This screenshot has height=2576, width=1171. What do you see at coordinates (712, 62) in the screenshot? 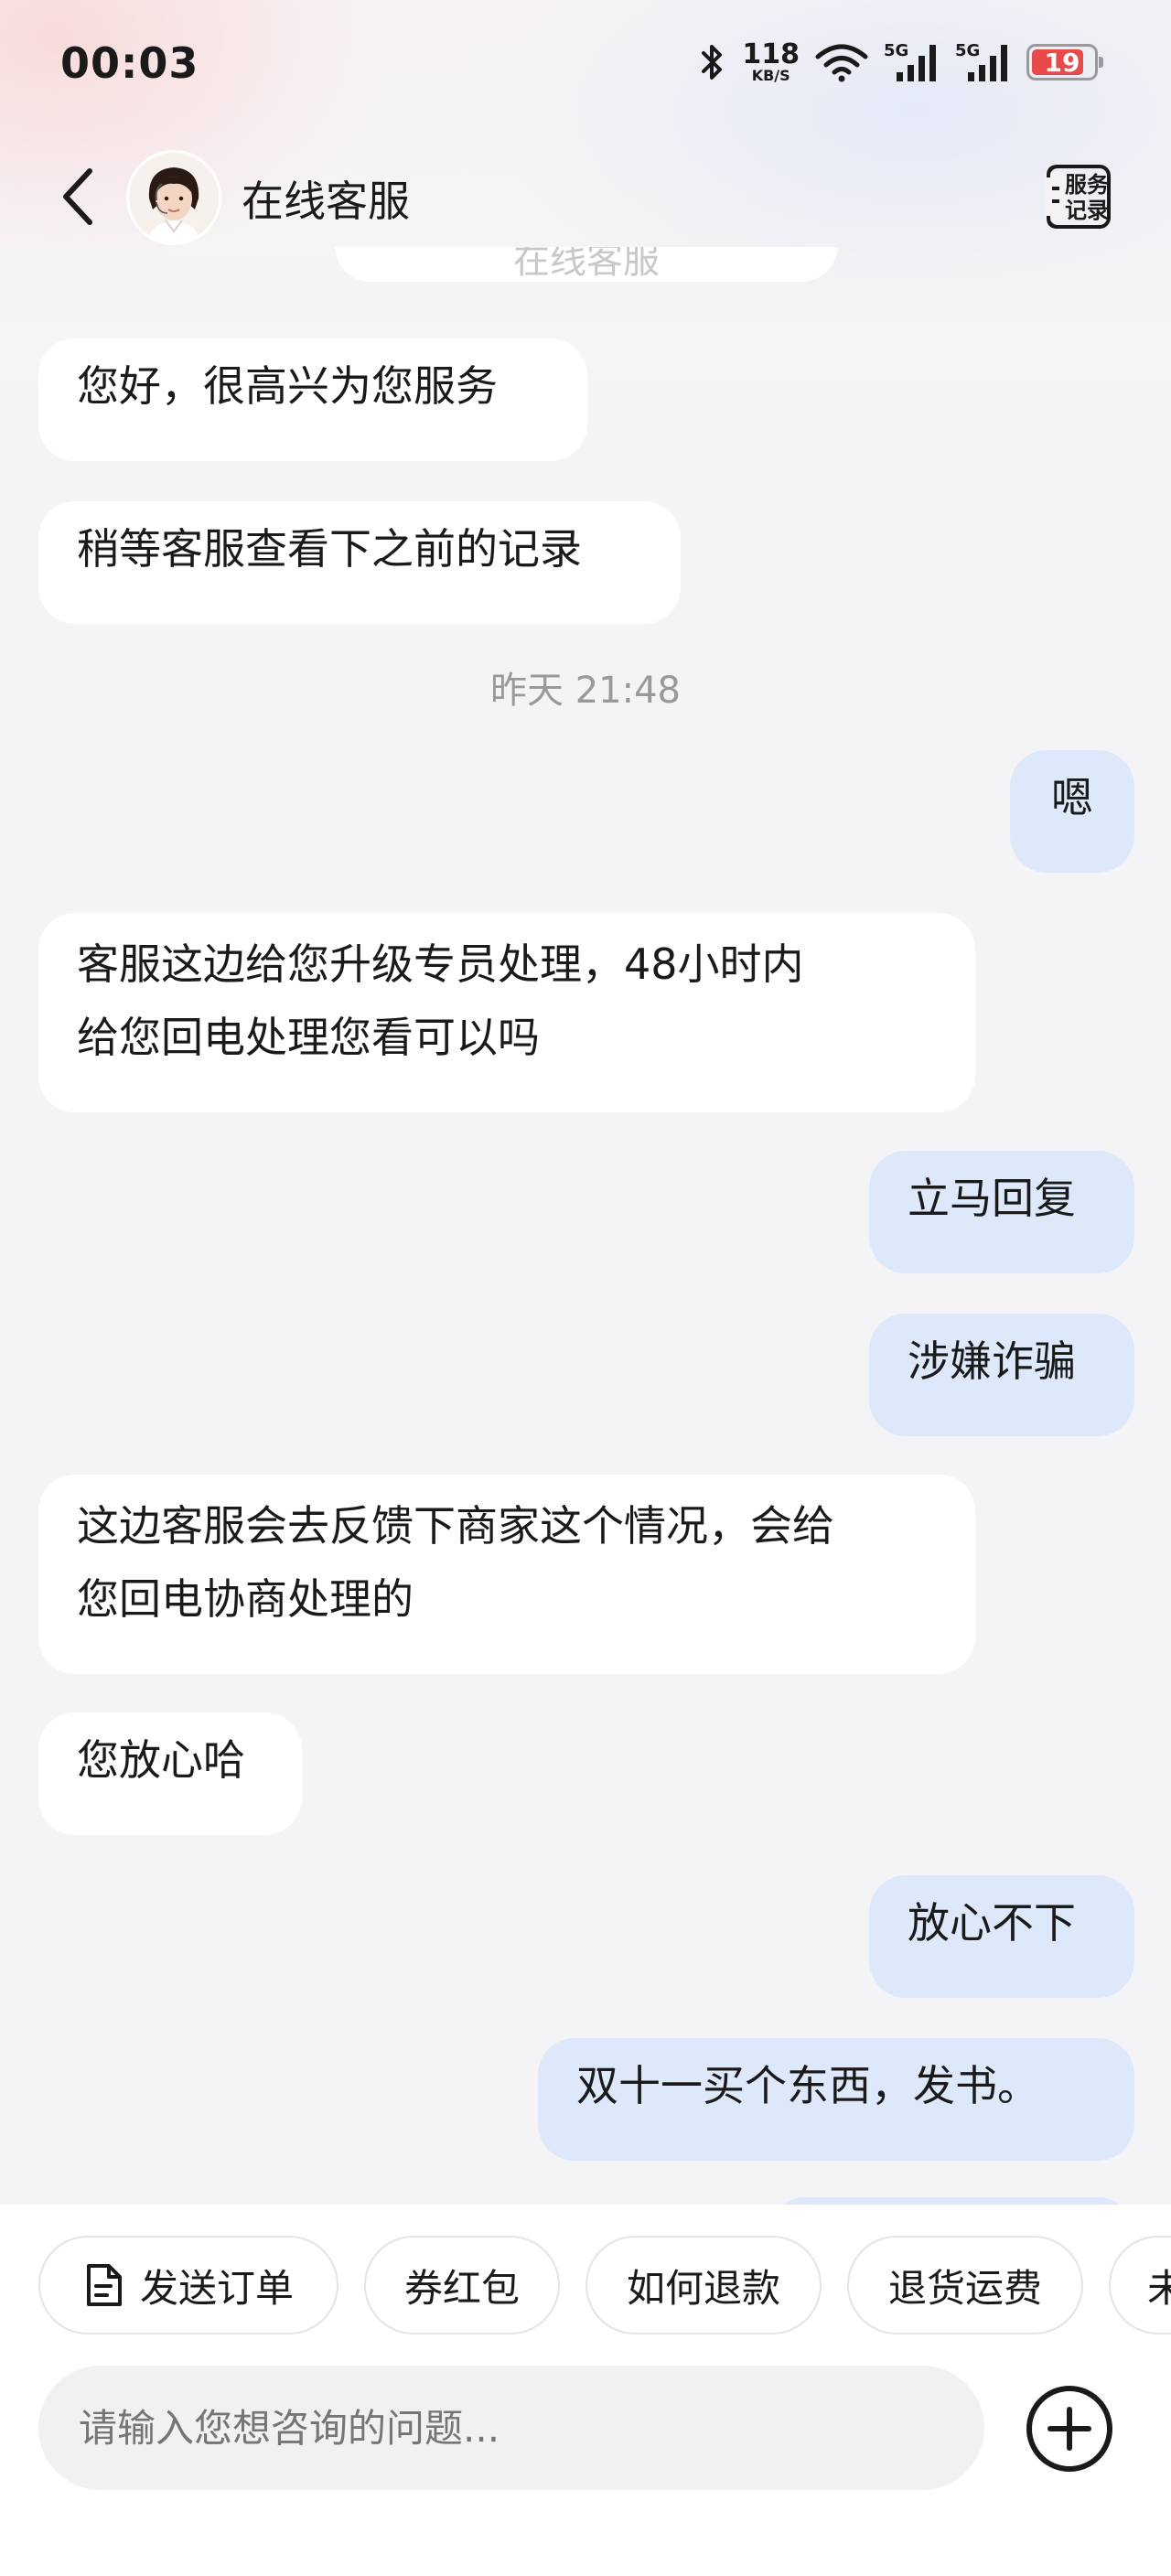
I see `bluetooth-icon` at bounding box center [712, 62].